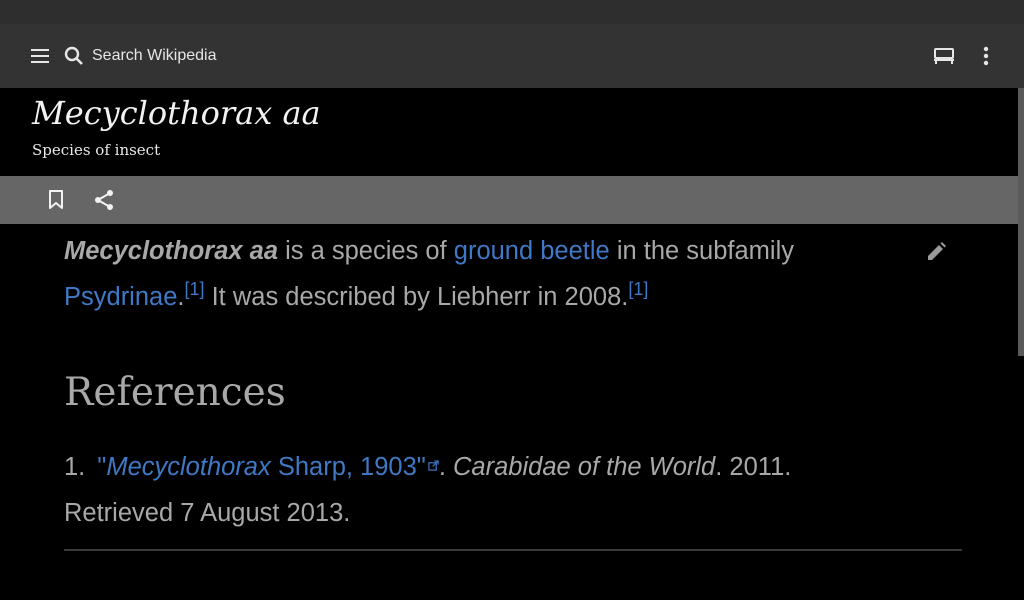 Image resolution: width=1024 pixels, height=600 pixels. Describe the element at coordinates (446, 467) in the screenshot. I see `reference-text: .` at that location.